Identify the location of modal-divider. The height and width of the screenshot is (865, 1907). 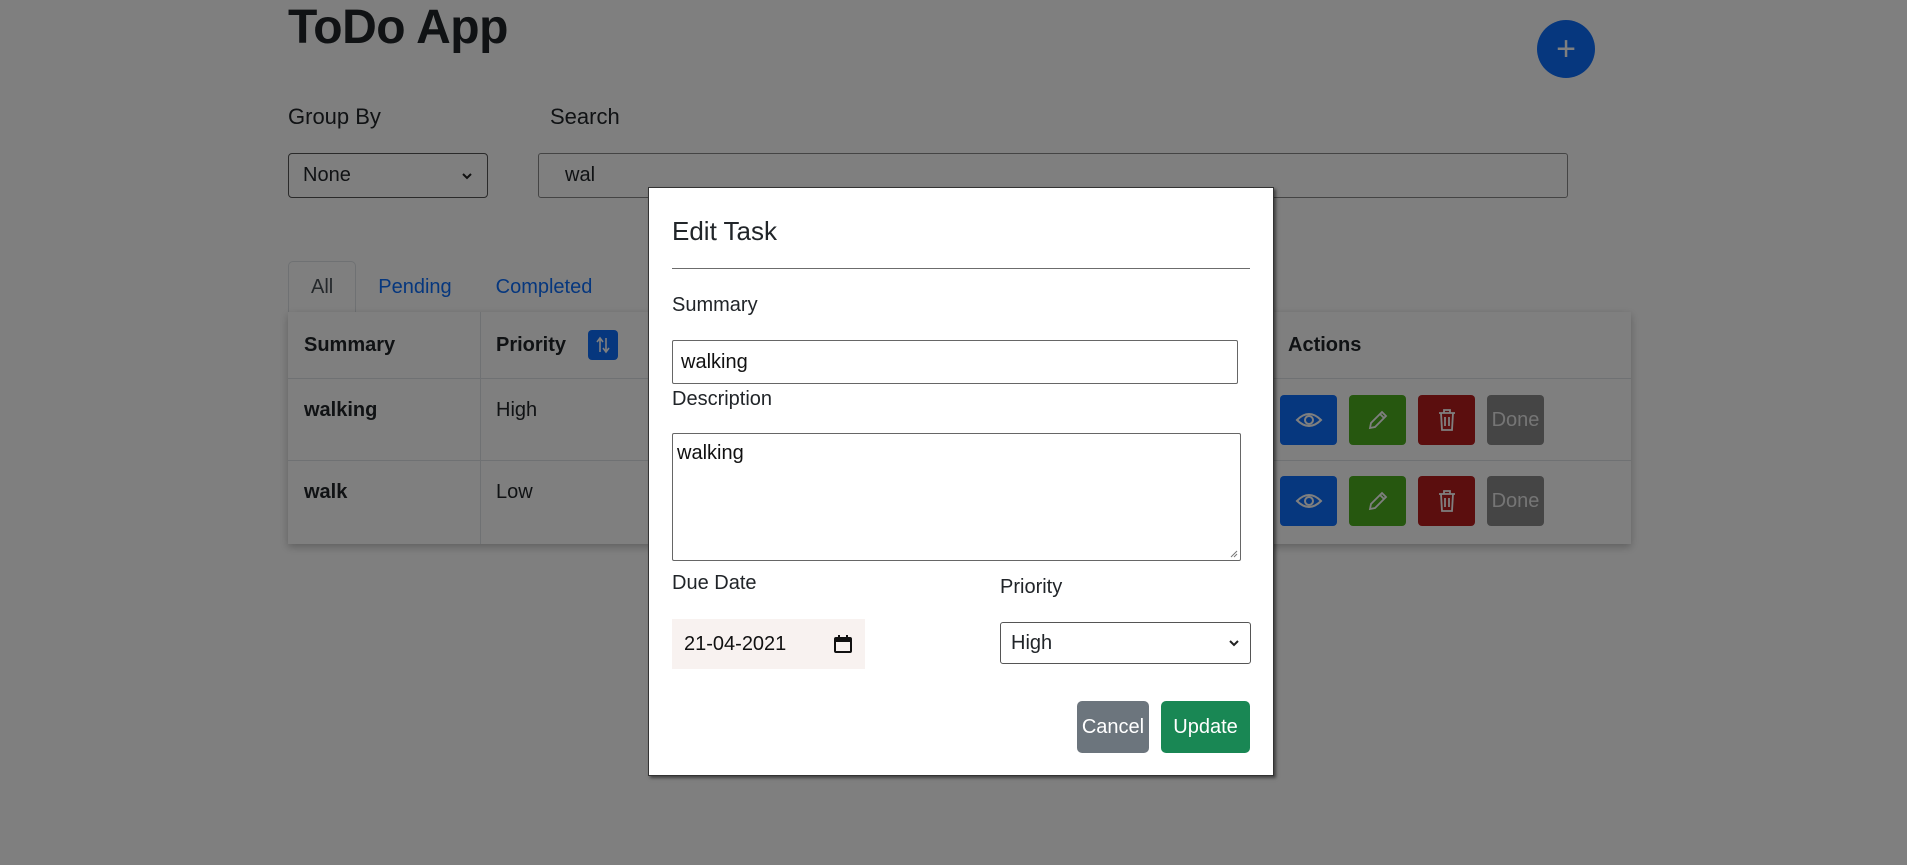
(961, 268).